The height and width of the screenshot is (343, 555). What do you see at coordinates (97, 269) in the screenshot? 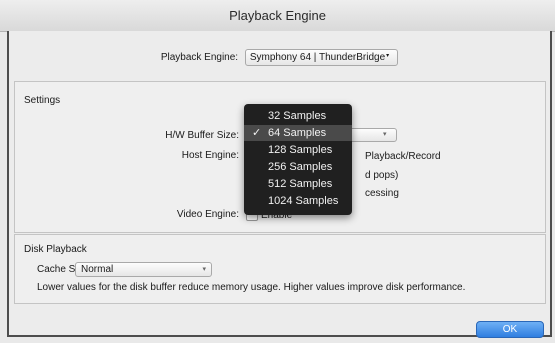
I see `cache-size-value: Normal` at bounding box center [97, 269].